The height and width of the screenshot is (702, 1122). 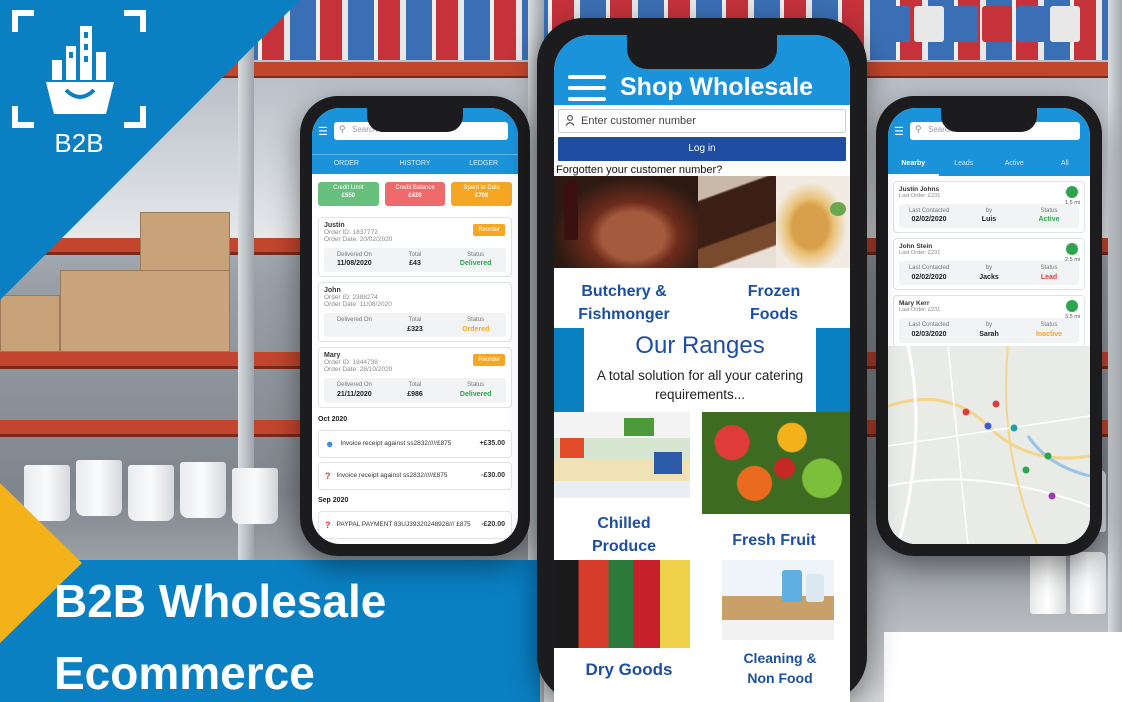 What do you see at coordinates (700, 375) in the screenshot?
I see `ranges-subtitle: A total solution for all your catering` at bounding box center [700, 375].